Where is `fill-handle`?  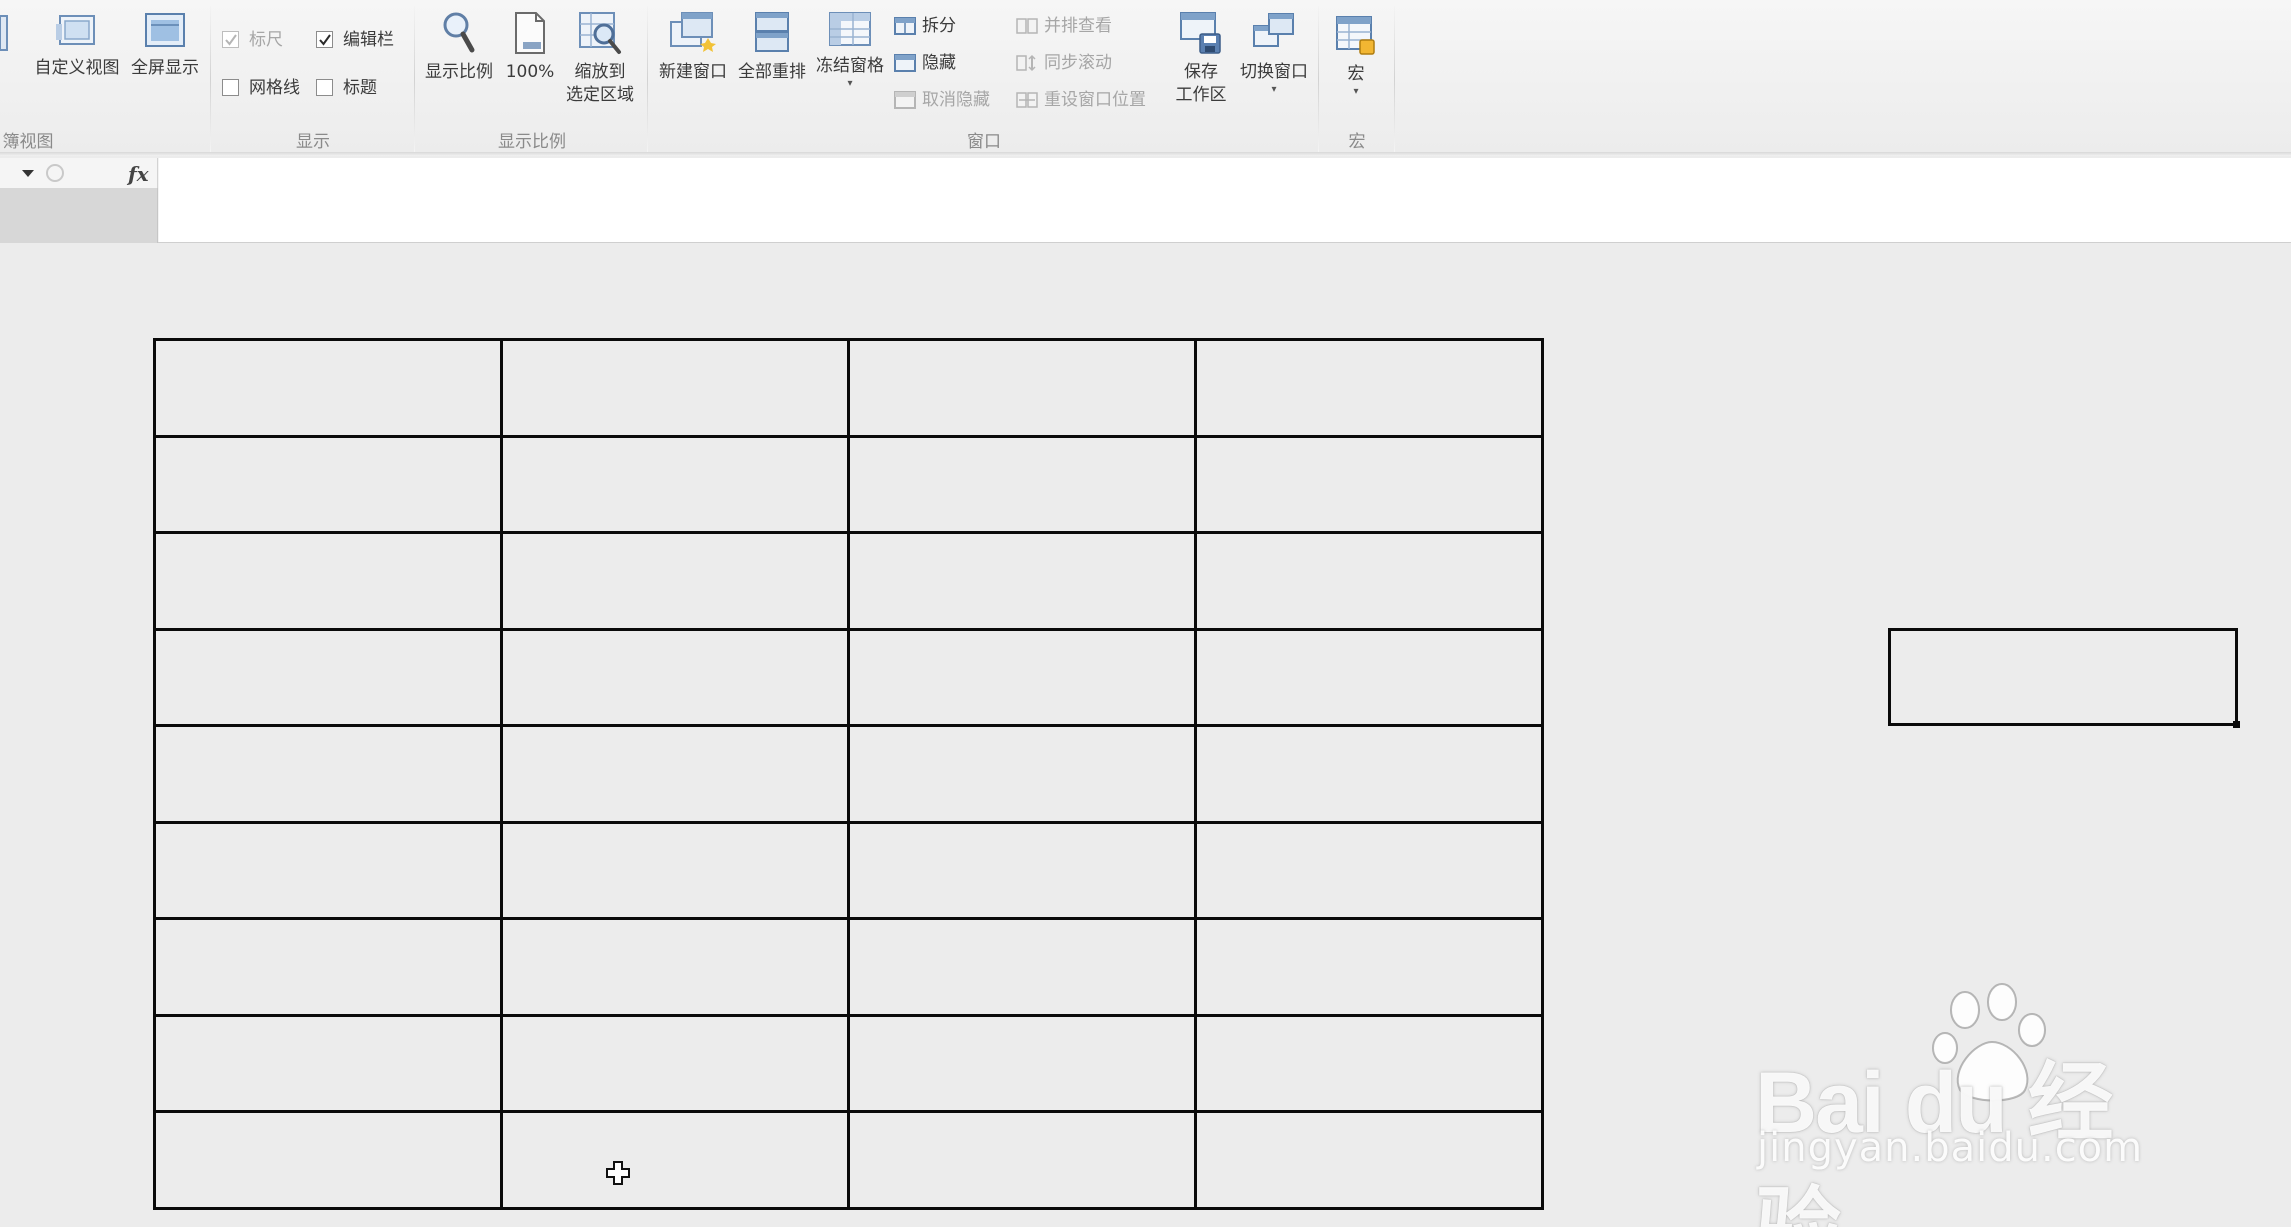 fill-handle is located at coordinates (2236, 724).